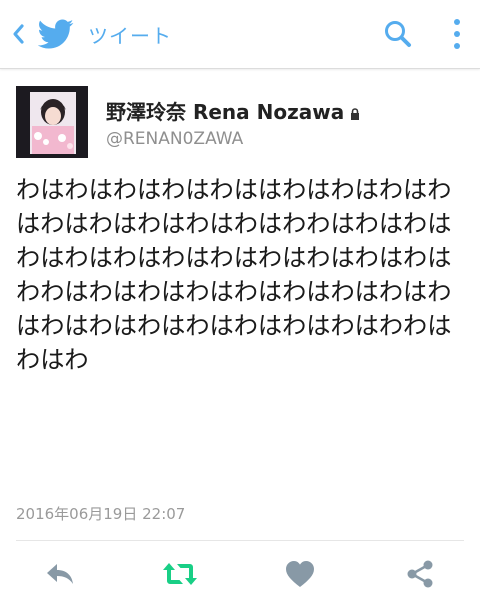  Describe the element at coordinates (56, 34) in the screenshot. I see `twitter-bird-icon` at that location.